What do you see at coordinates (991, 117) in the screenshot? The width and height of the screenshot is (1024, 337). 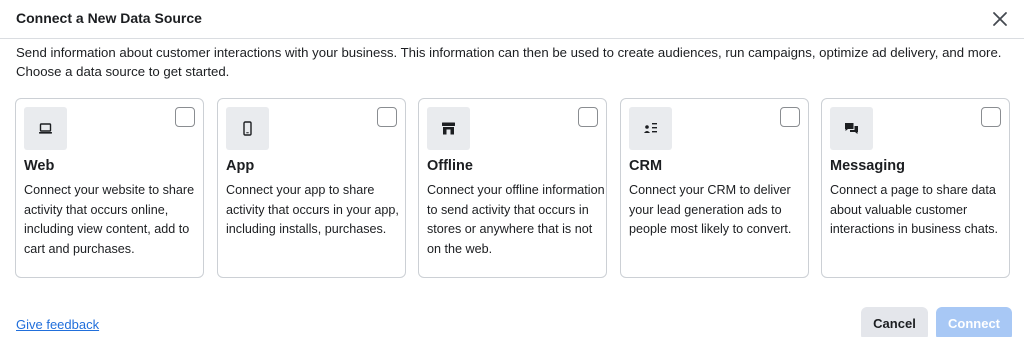 I see `messaging-checkbox` at bounding box center [991, 117].